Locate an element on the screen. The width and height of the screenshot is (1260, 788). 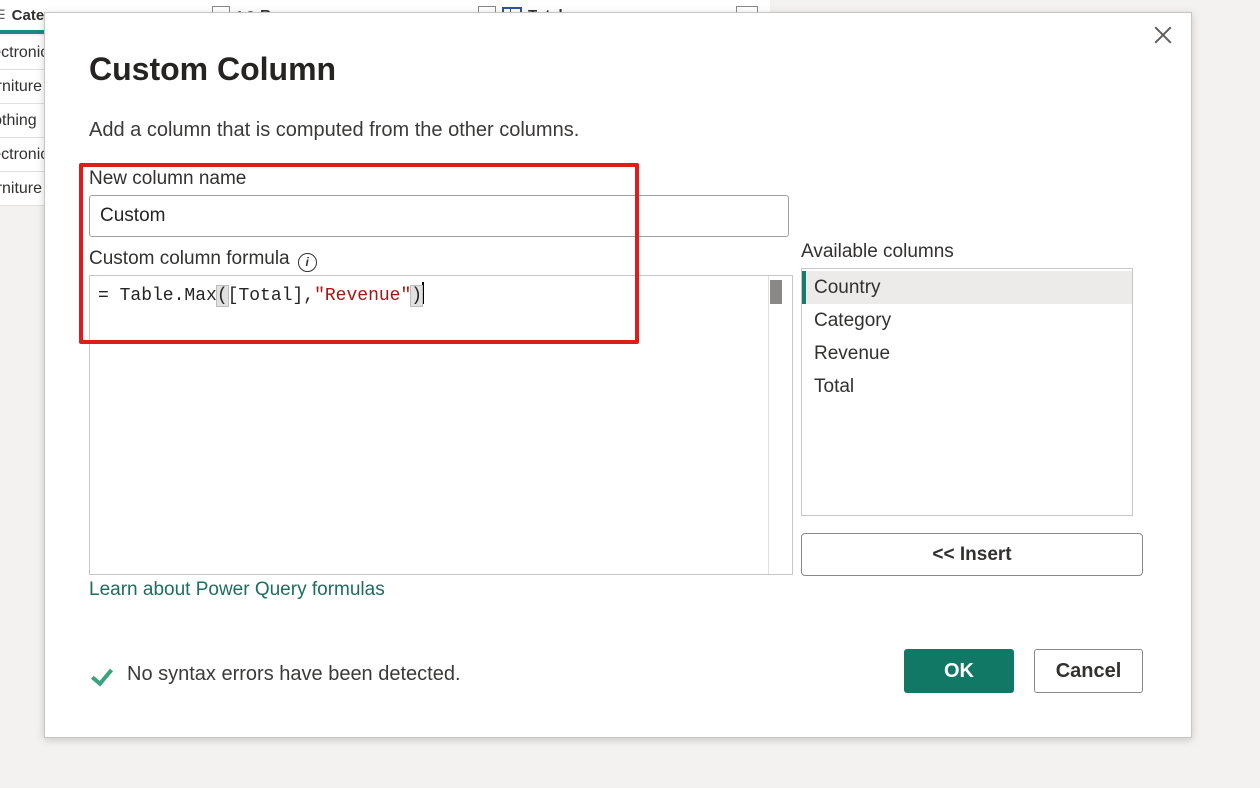
formula-scrollbar is located at coordinates (780, 425).